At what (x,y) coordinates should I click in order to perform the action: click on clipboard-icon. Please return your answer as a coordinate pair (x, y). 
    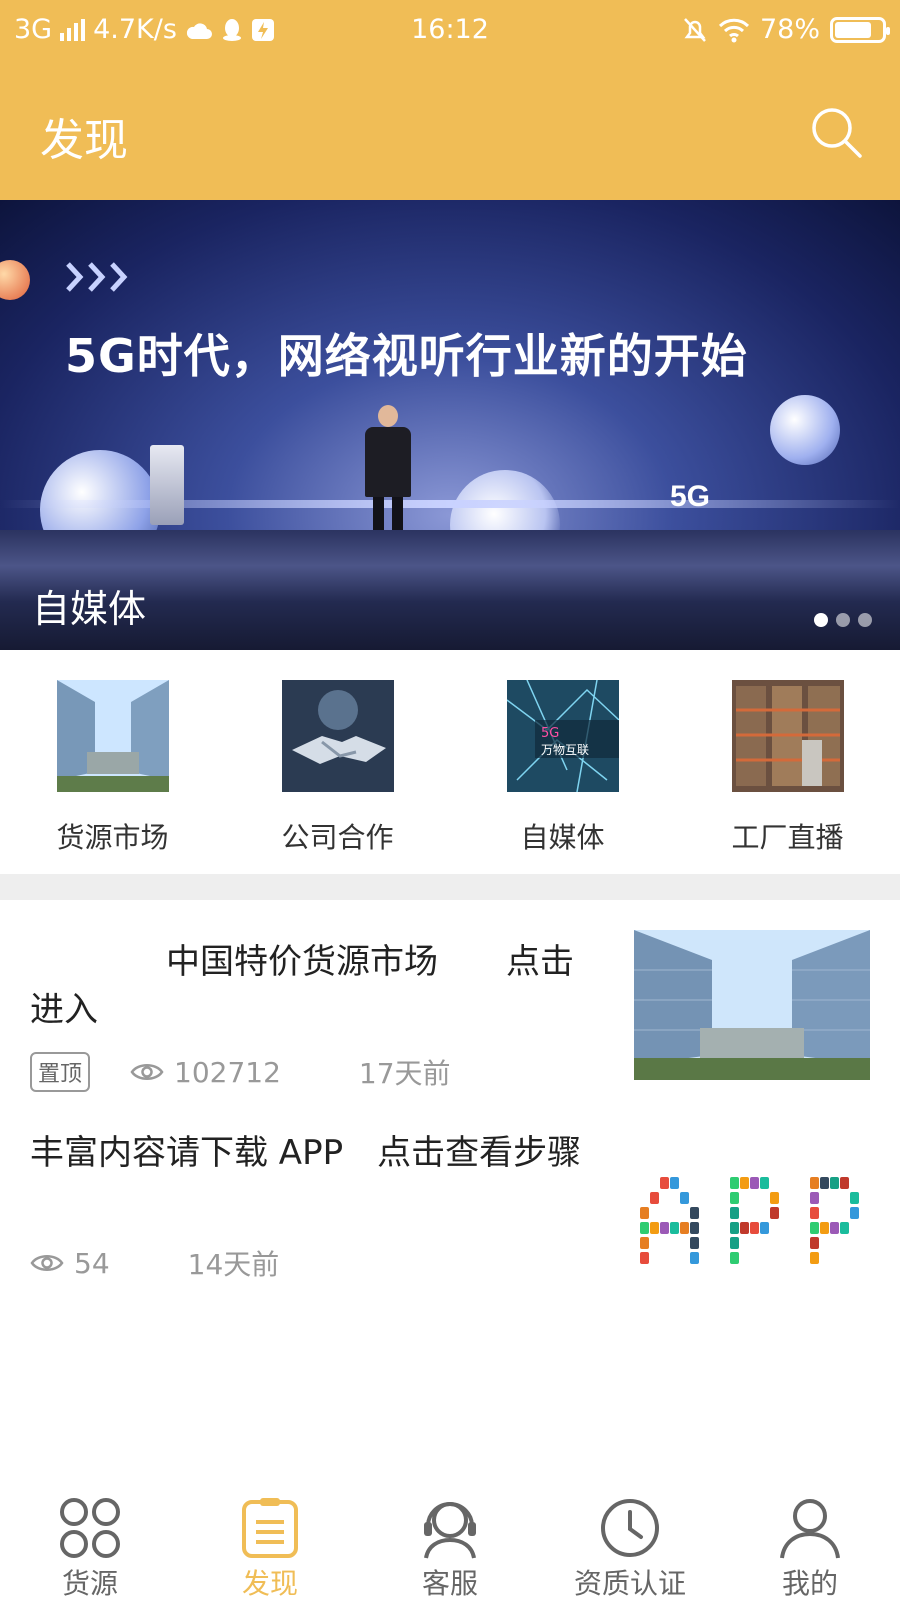
    Looking at the image, I should click on (270, 1528).